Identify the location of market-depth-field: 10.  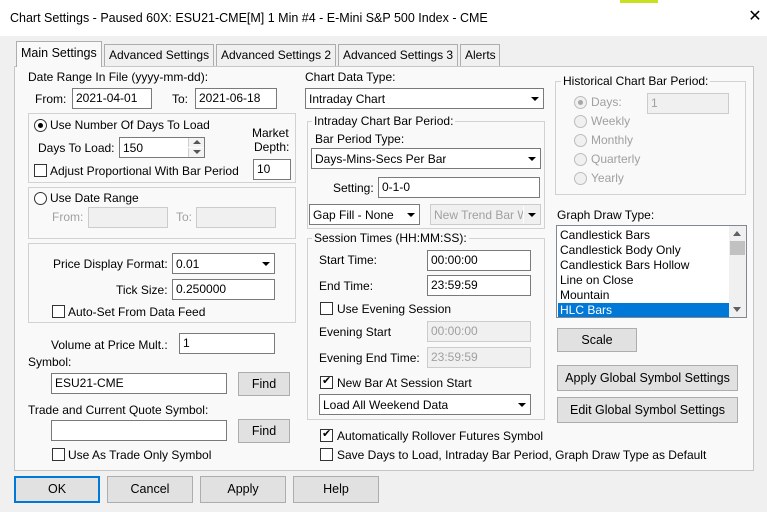
(272, 169).